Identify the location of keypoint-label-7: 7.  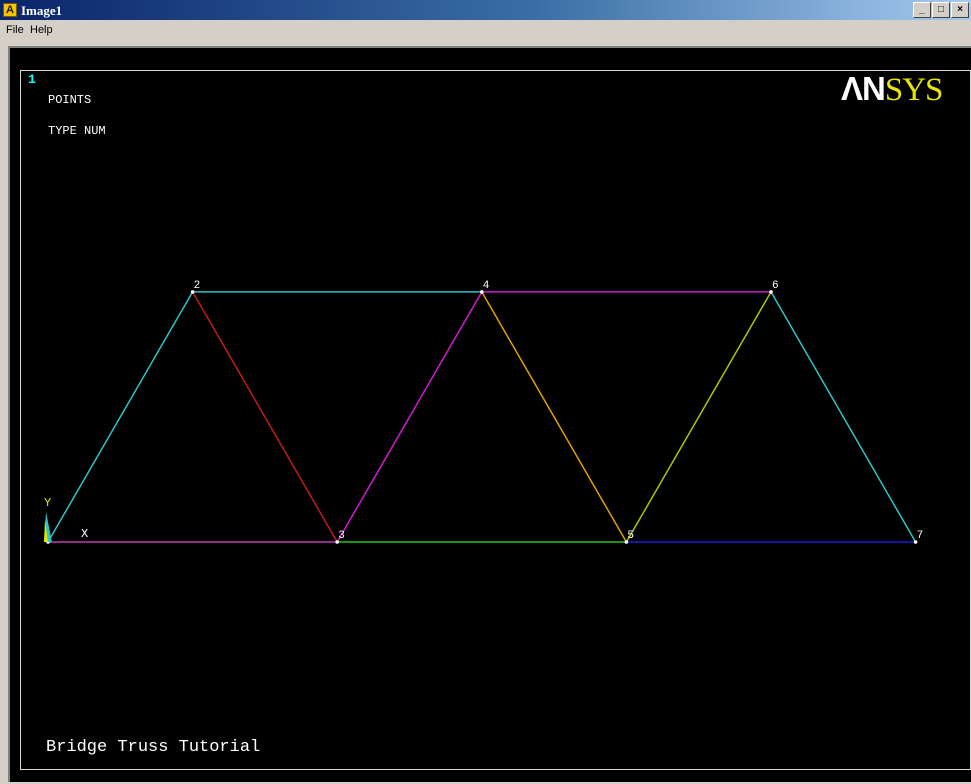
(920, 536).